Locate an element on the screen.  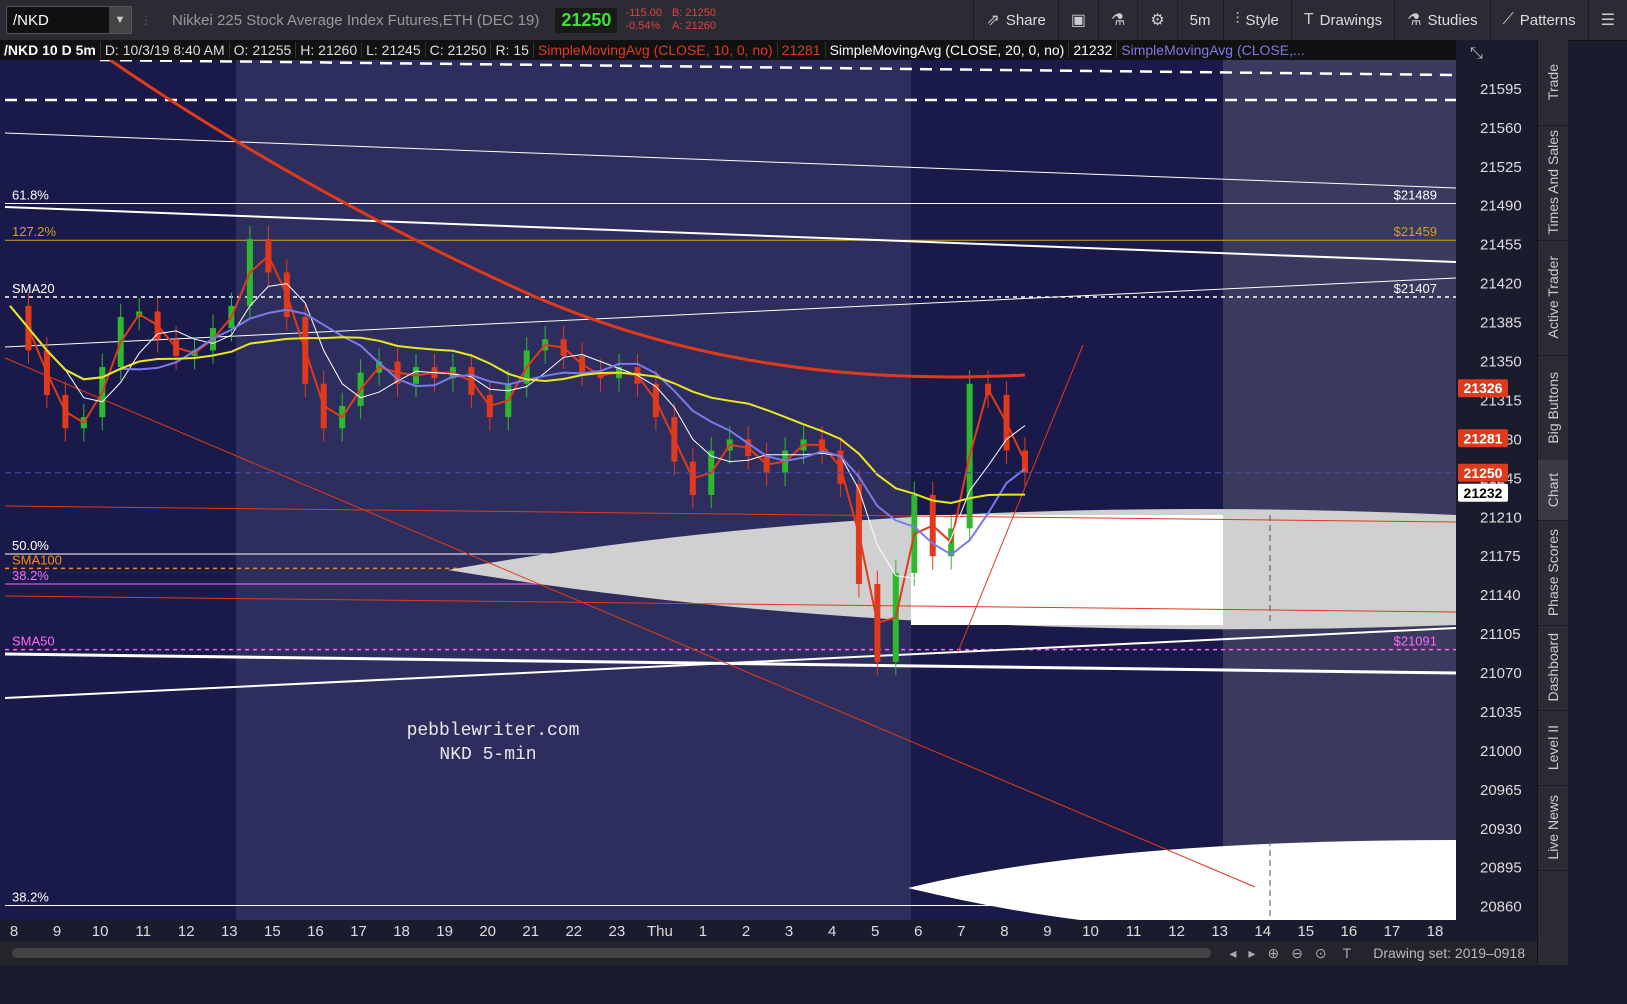
time-tick-label: 4 is located at coordinates (832, 931).